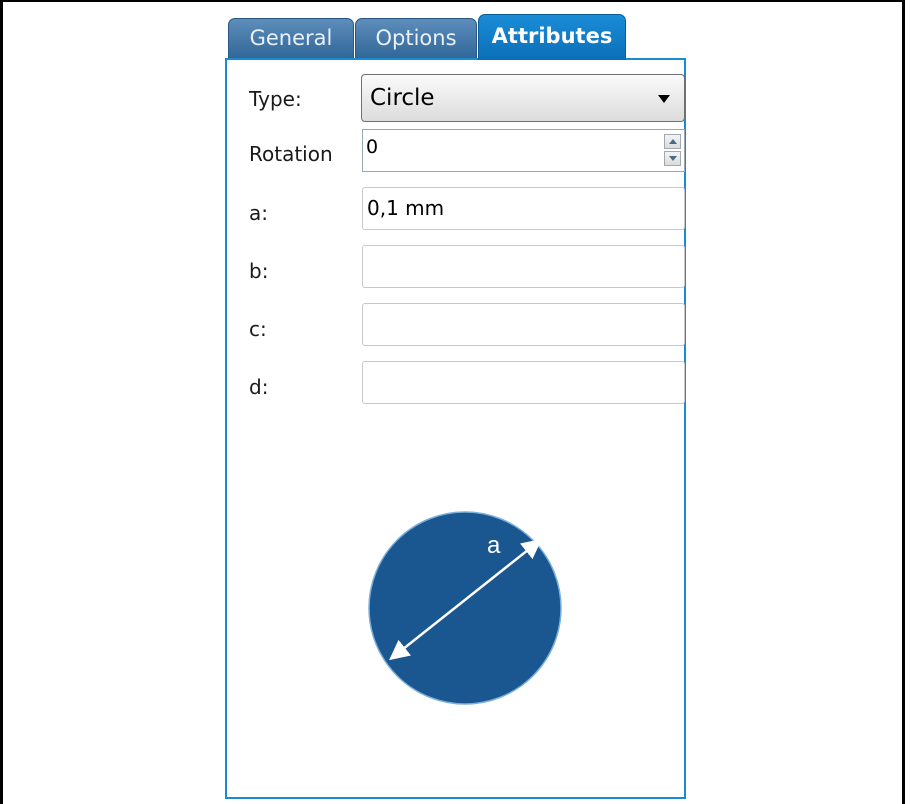  What do you see at coordinates (523, 208) in the screenshot?
I see `a-input: 0,1 mm` at bounding box center [523, 208].